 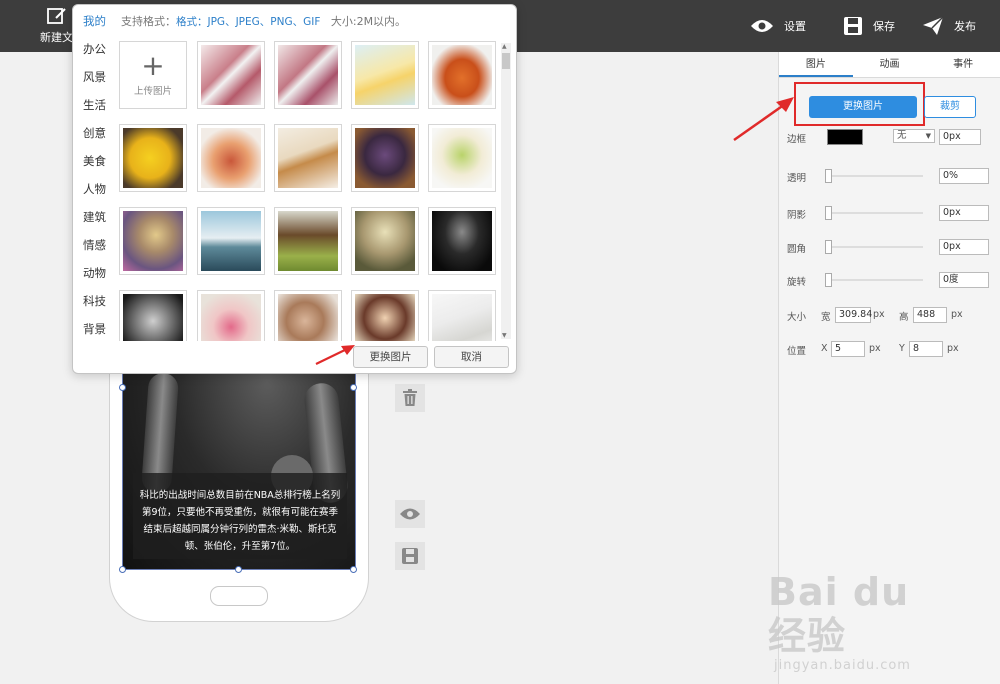 I want to click on replace-image-button: 更换图片, so click(x=863, y=107).